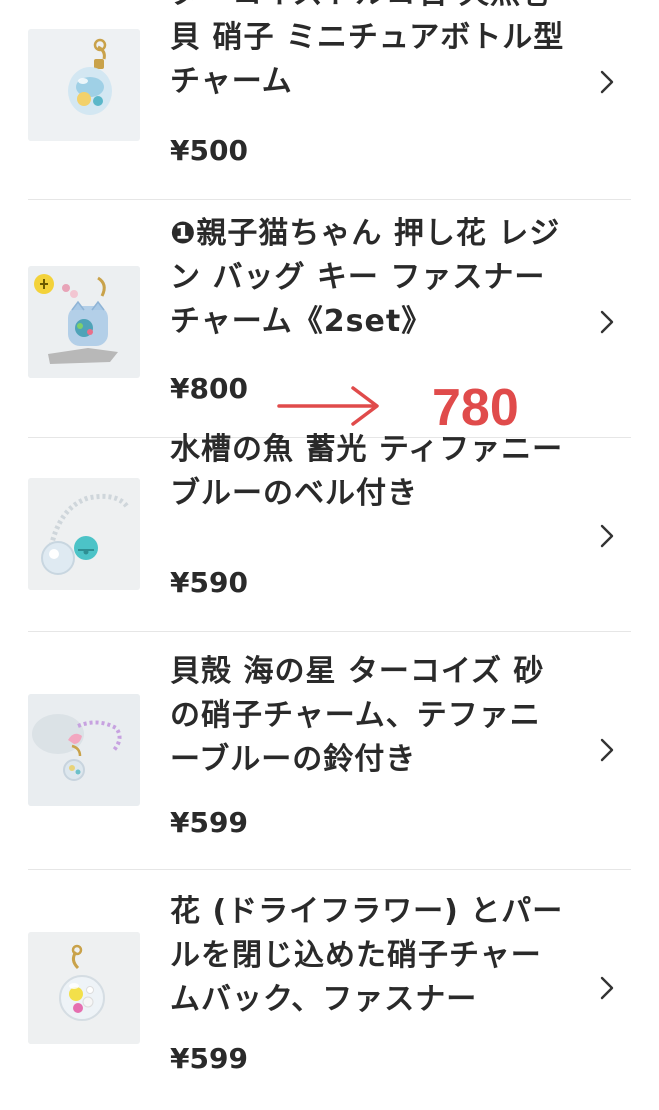  I want to click on product-title: 貝殻 海の星 ターコイズ 砂の硝子チャーム、テファニーブルーの鈴付き, so click(357, 715).